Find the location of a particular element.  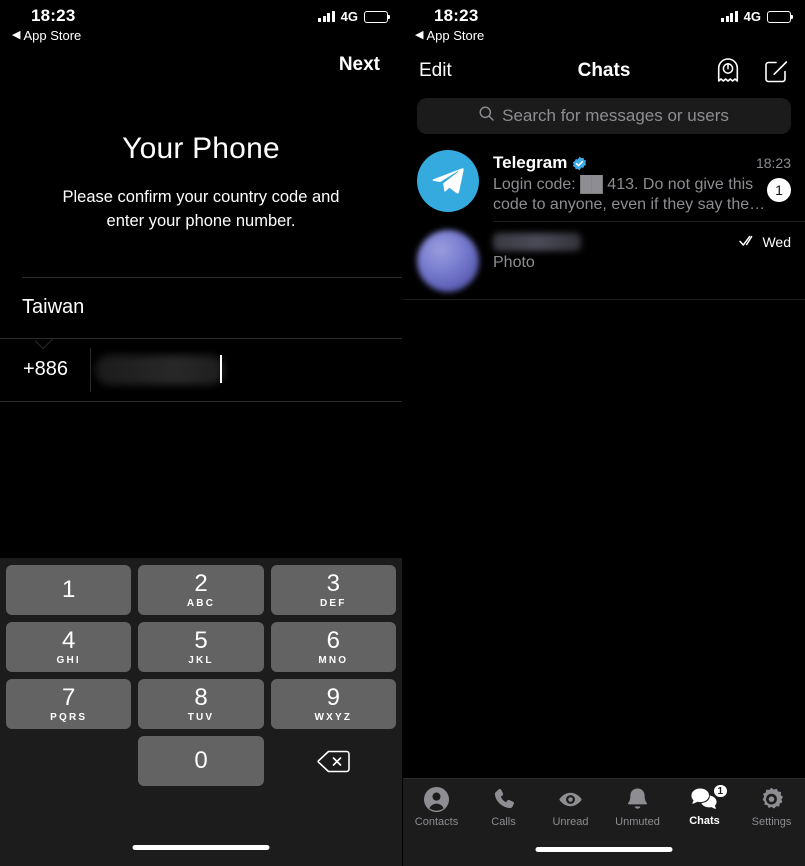

tab-label: Unmuted is located at coordinates (637, 822).